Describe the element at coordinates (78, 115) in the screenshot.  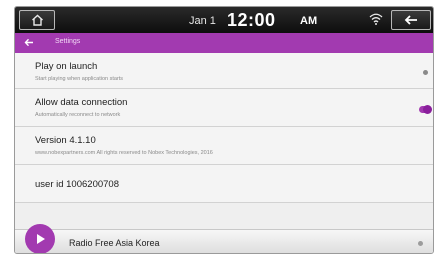
I see `setting-description: Automatically reconnect to network` at that location.